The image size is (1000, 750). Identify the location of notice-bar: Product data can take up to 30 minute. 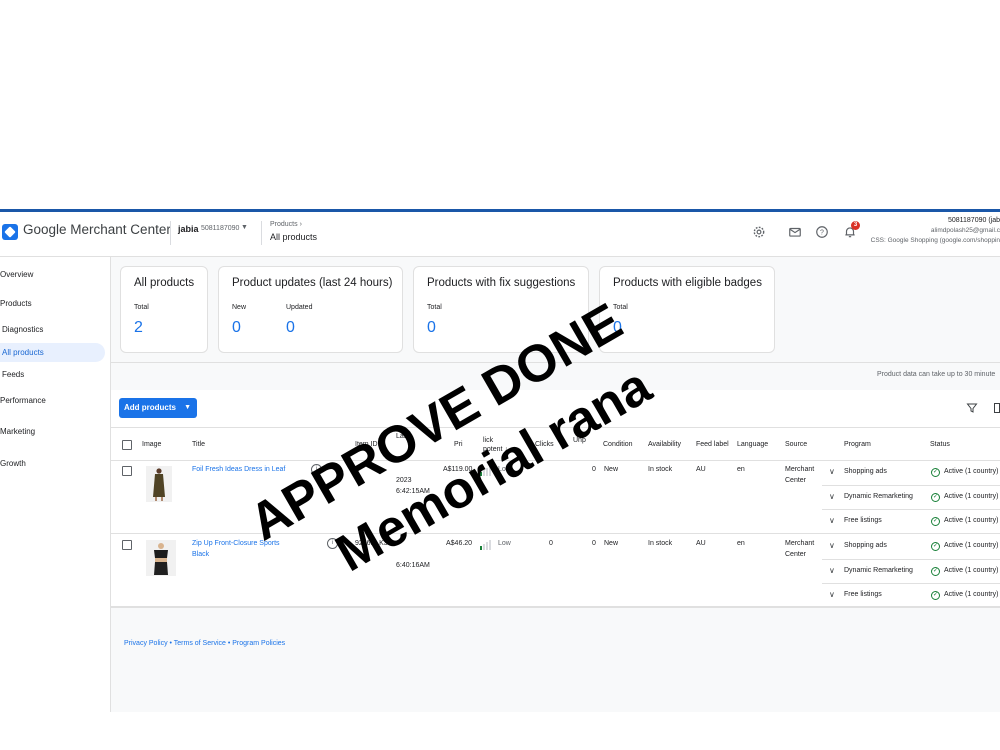
(555, 376).